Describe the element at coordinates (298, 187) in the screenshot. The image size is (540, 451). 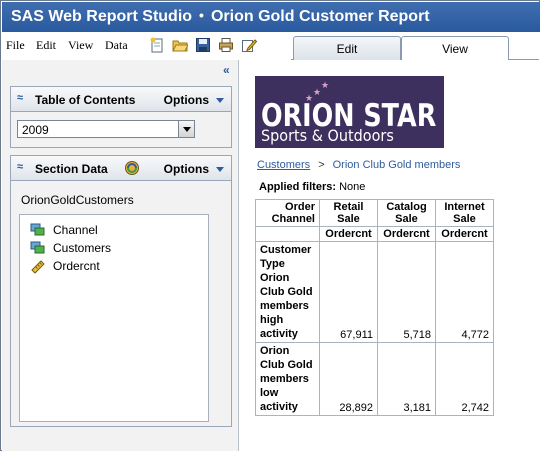
I see `filters-label: Applied filters:` at that location.